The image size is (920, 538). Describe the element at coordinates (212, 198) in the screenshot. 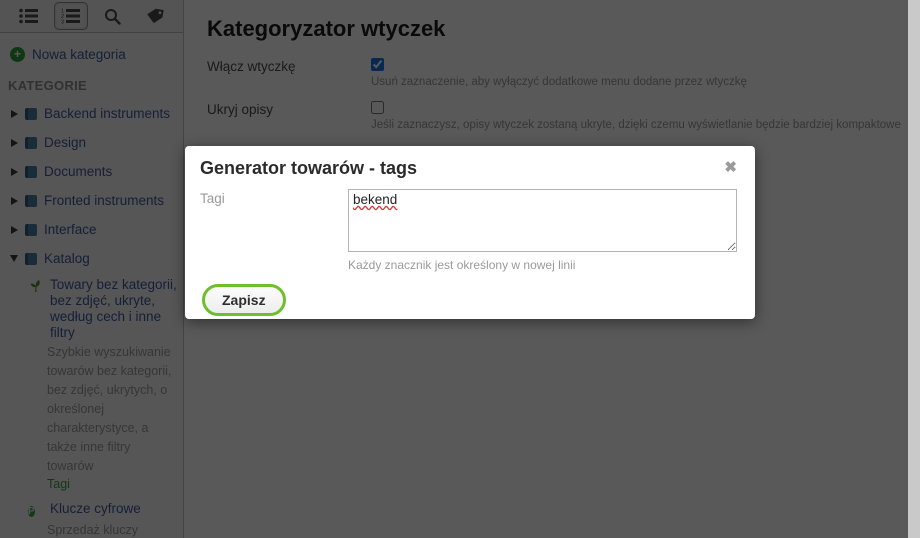

I see `tags-field-label: Tagi` at that location.